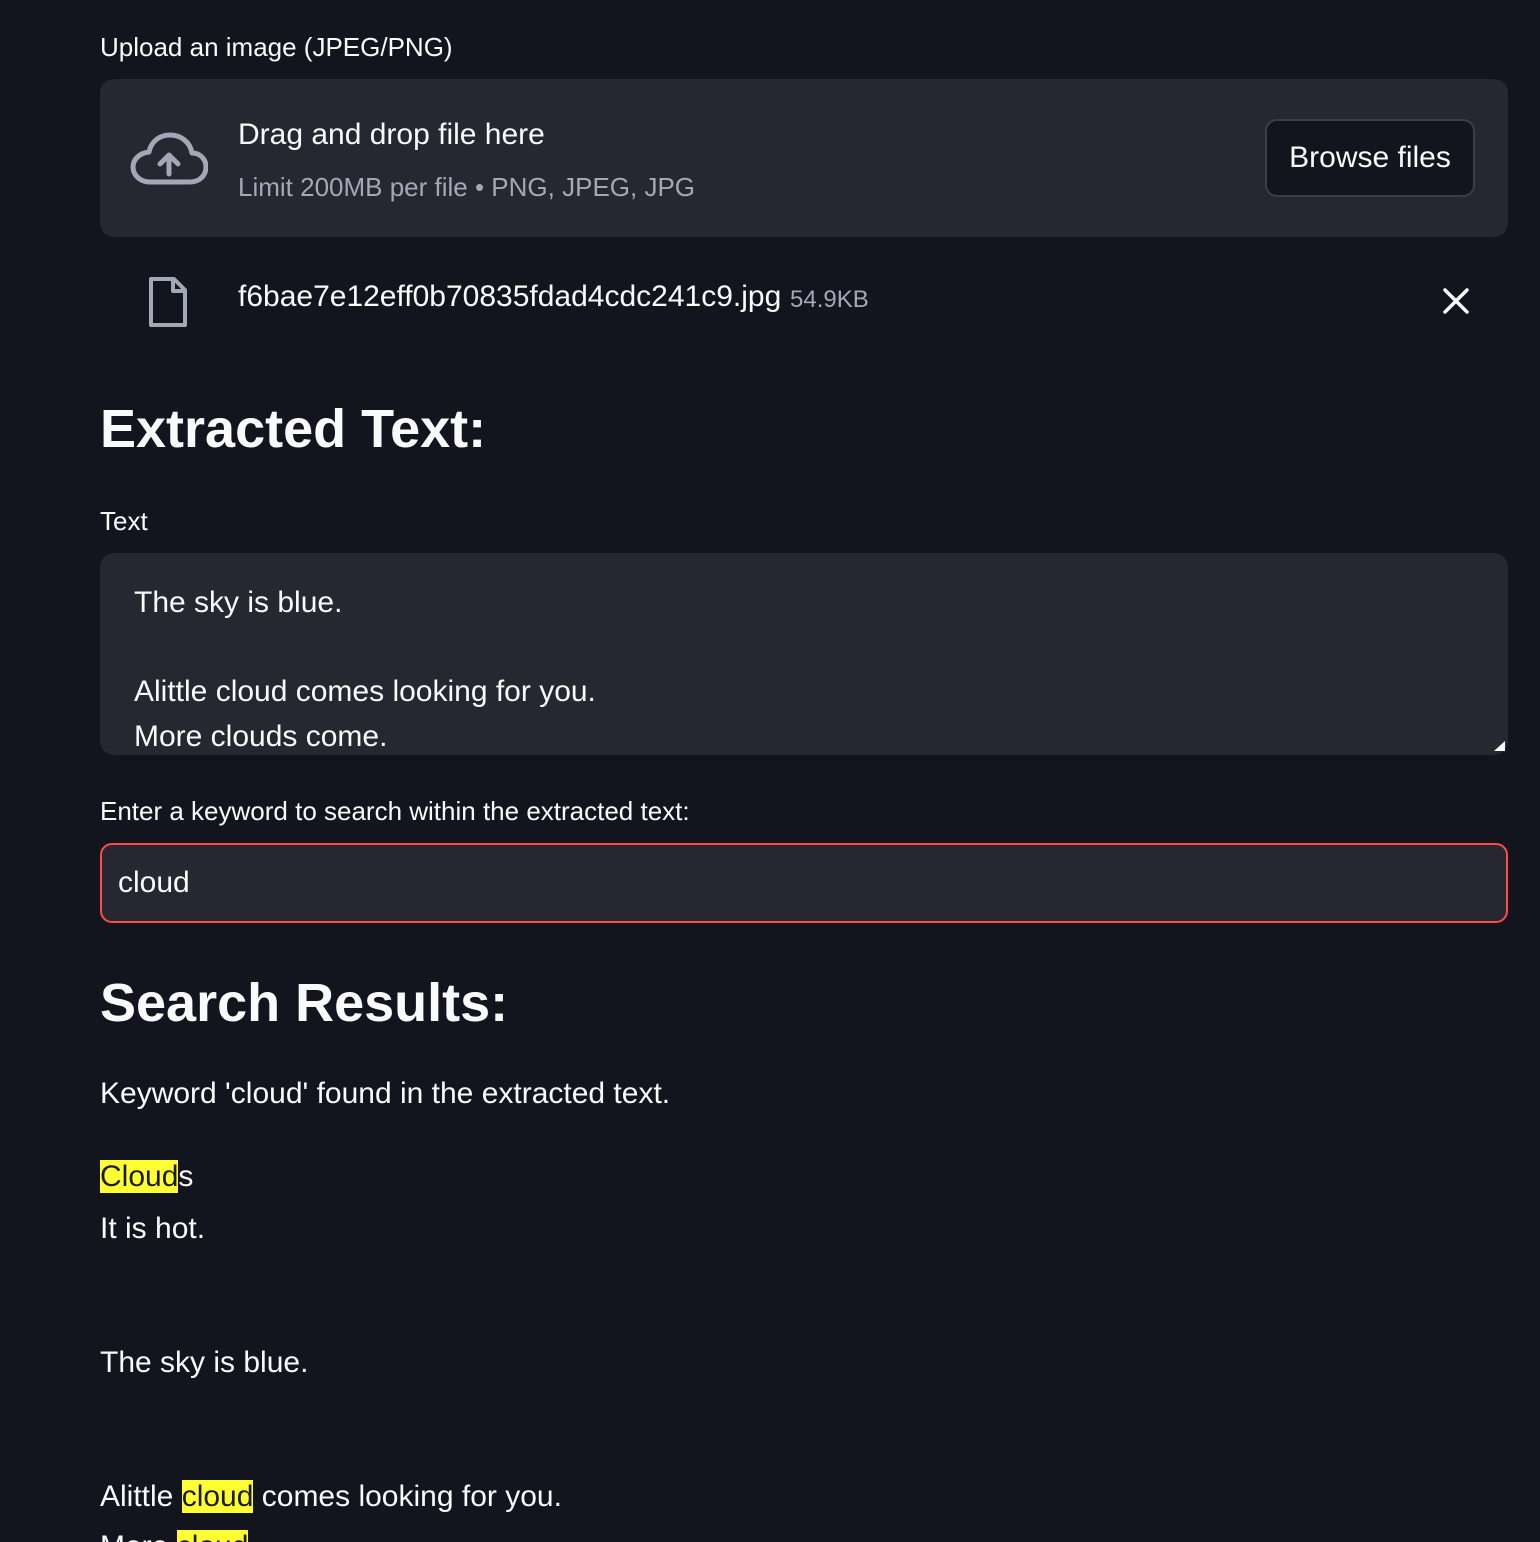 This screenshot has height=1542, width=1540. Describe the element at coordinates (153, 1228) in the screenshot. I see `result-line: It is hot.` at that location.